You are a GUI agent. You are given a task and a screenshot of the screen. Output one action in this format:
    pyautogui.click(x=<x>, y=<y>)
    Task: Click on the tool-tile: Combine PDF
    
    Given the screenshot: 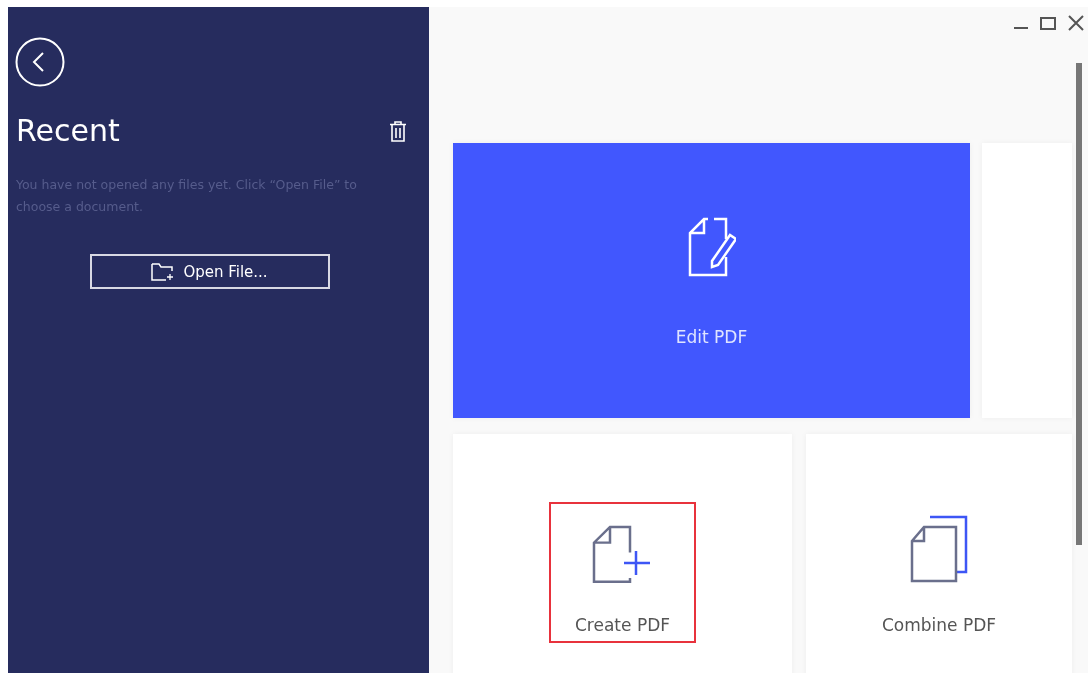 What is the action you would take?
    pyautogui.click(x=939, y=553)
    